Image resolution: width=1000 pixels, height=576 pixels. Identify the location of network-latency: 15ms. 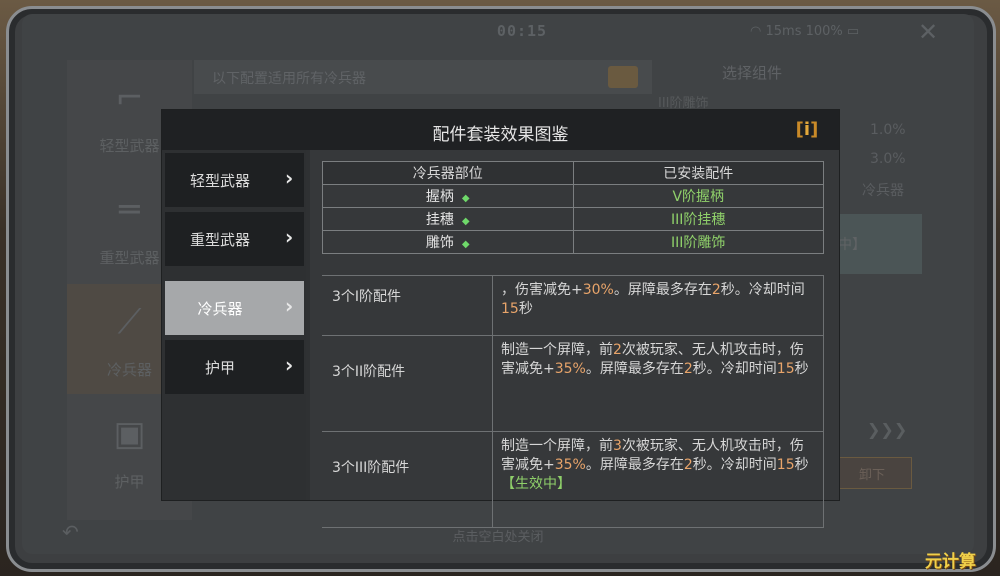
(783, 31).